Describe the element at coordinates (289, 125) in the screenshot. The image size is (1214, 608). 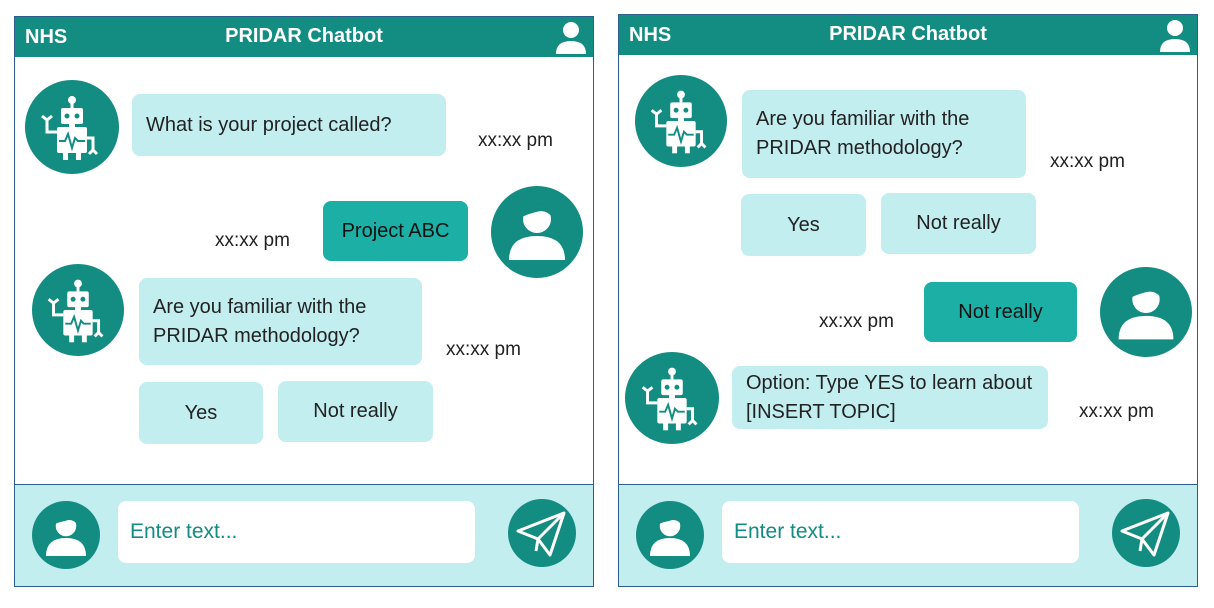
I see `bot-message: What is your project called?` at that location.